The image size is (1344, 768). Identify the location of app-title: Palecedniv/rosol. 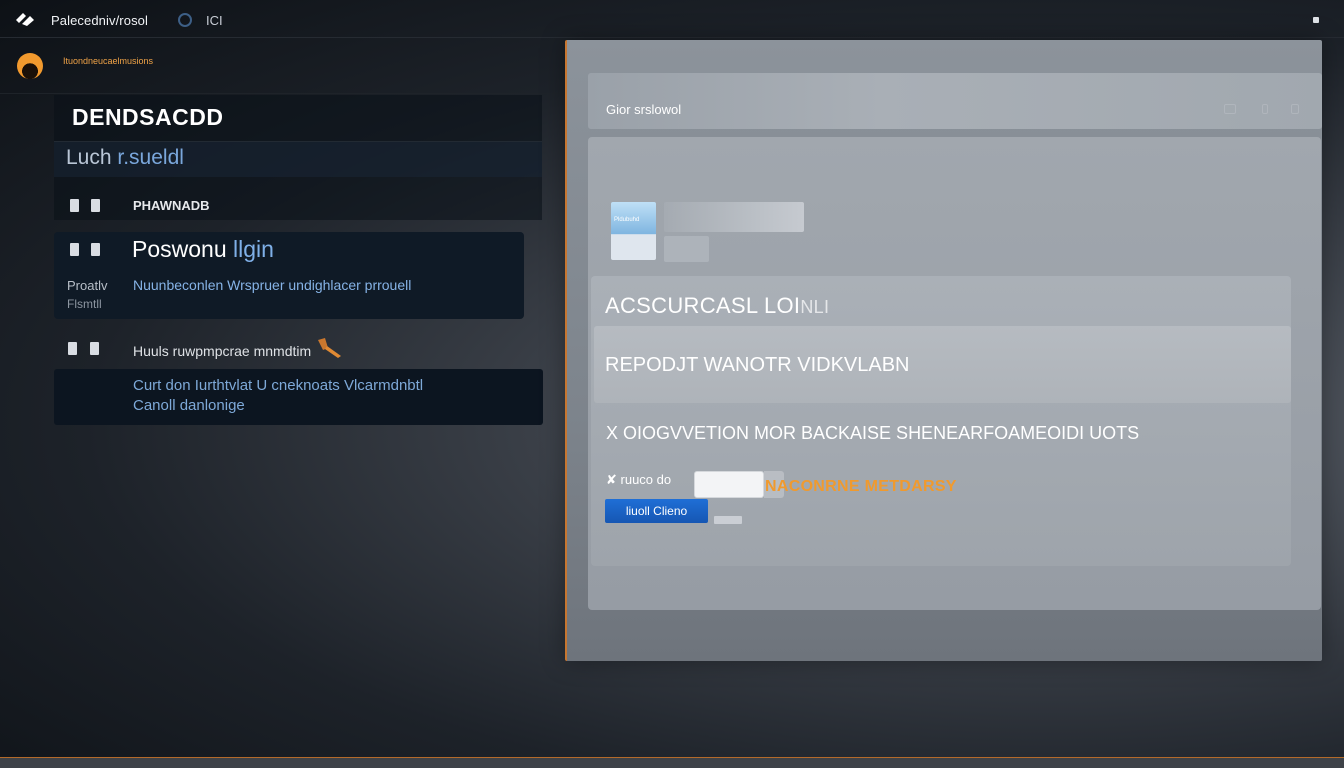
(99, 20).